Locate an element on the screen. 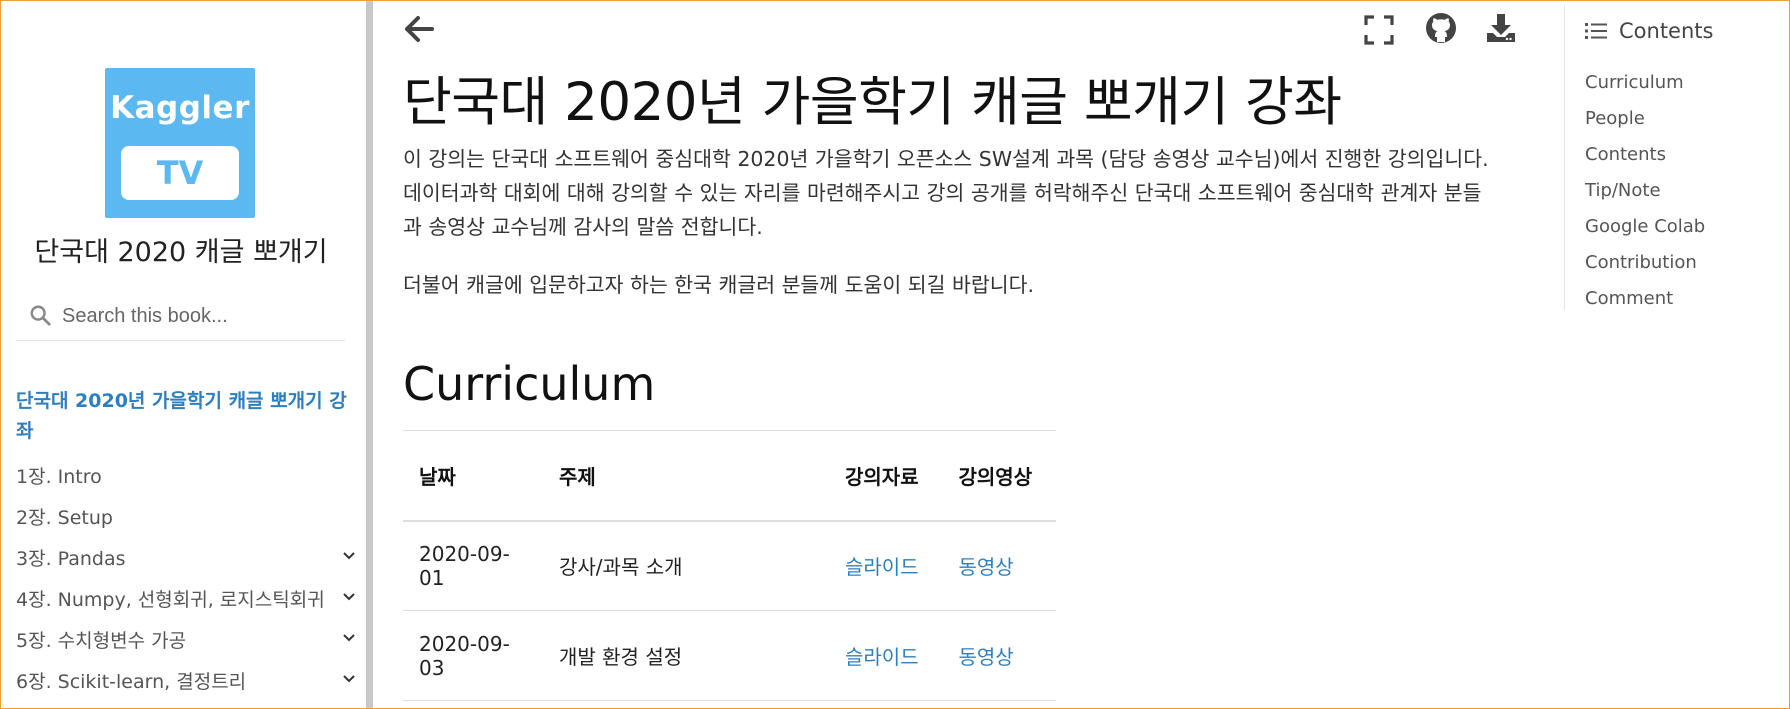 Image resolution: width=1790 pixels, height=709 pixels. fullscreen-icon is located at coordinates (1379, 30).